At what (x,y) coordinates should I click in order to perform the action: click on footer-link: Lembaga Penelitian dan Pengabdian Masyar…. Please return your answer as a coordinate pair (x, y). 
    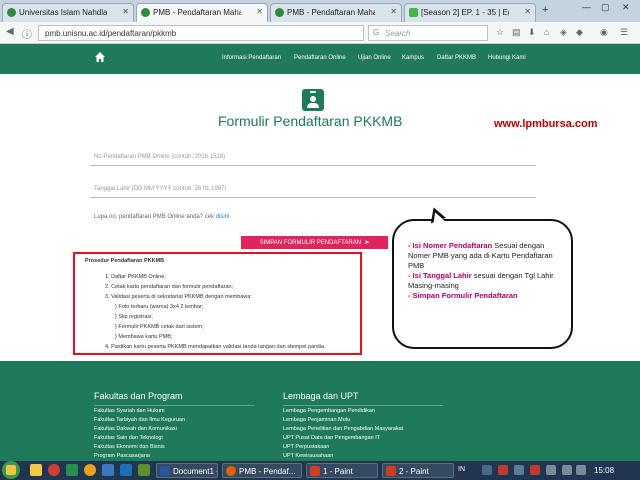
    Looking at the image, I should click on (343, 429).